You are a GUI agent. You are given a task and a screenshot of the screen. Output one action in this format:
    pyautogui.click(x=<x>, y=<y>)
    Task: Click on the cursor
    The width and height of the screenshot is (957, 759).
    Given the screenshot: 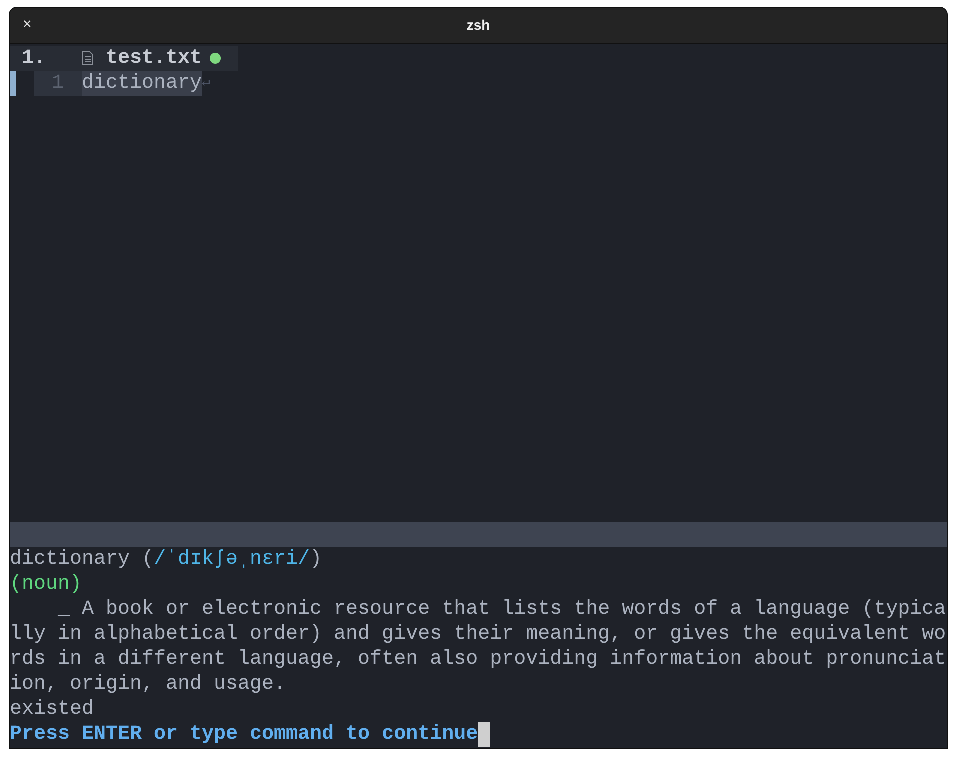 What is the action you would take?
    pyautogui.click(x=484, y=734)
    